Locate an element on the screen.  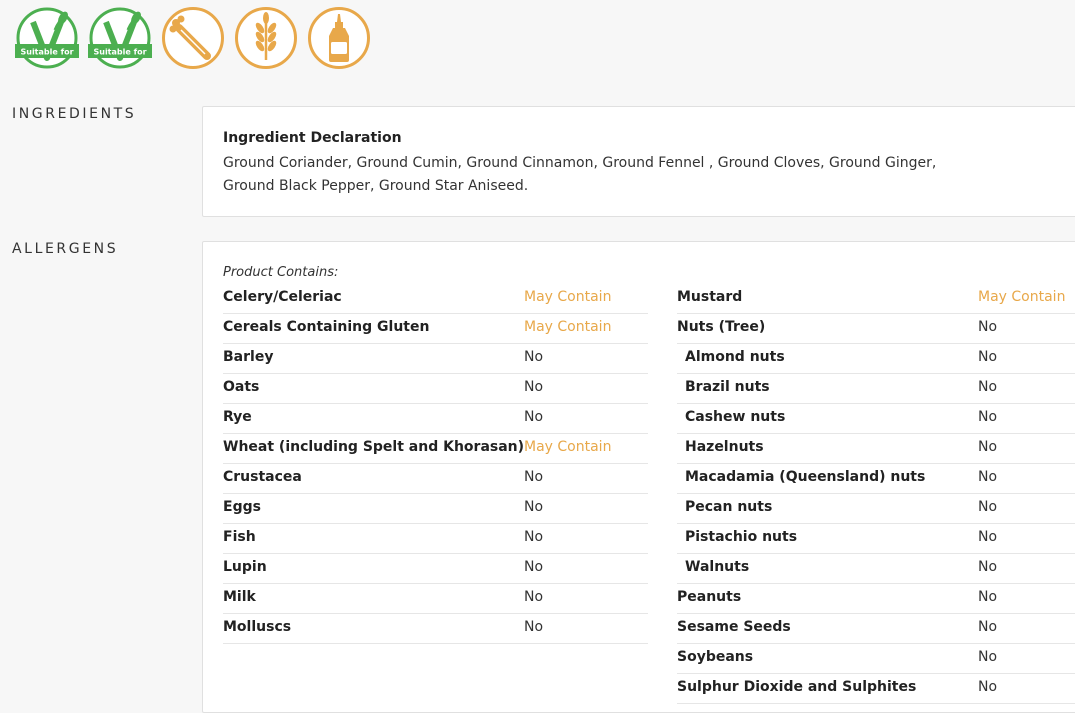
allergen-row: Eggs No is located at coordinates (435, 509).